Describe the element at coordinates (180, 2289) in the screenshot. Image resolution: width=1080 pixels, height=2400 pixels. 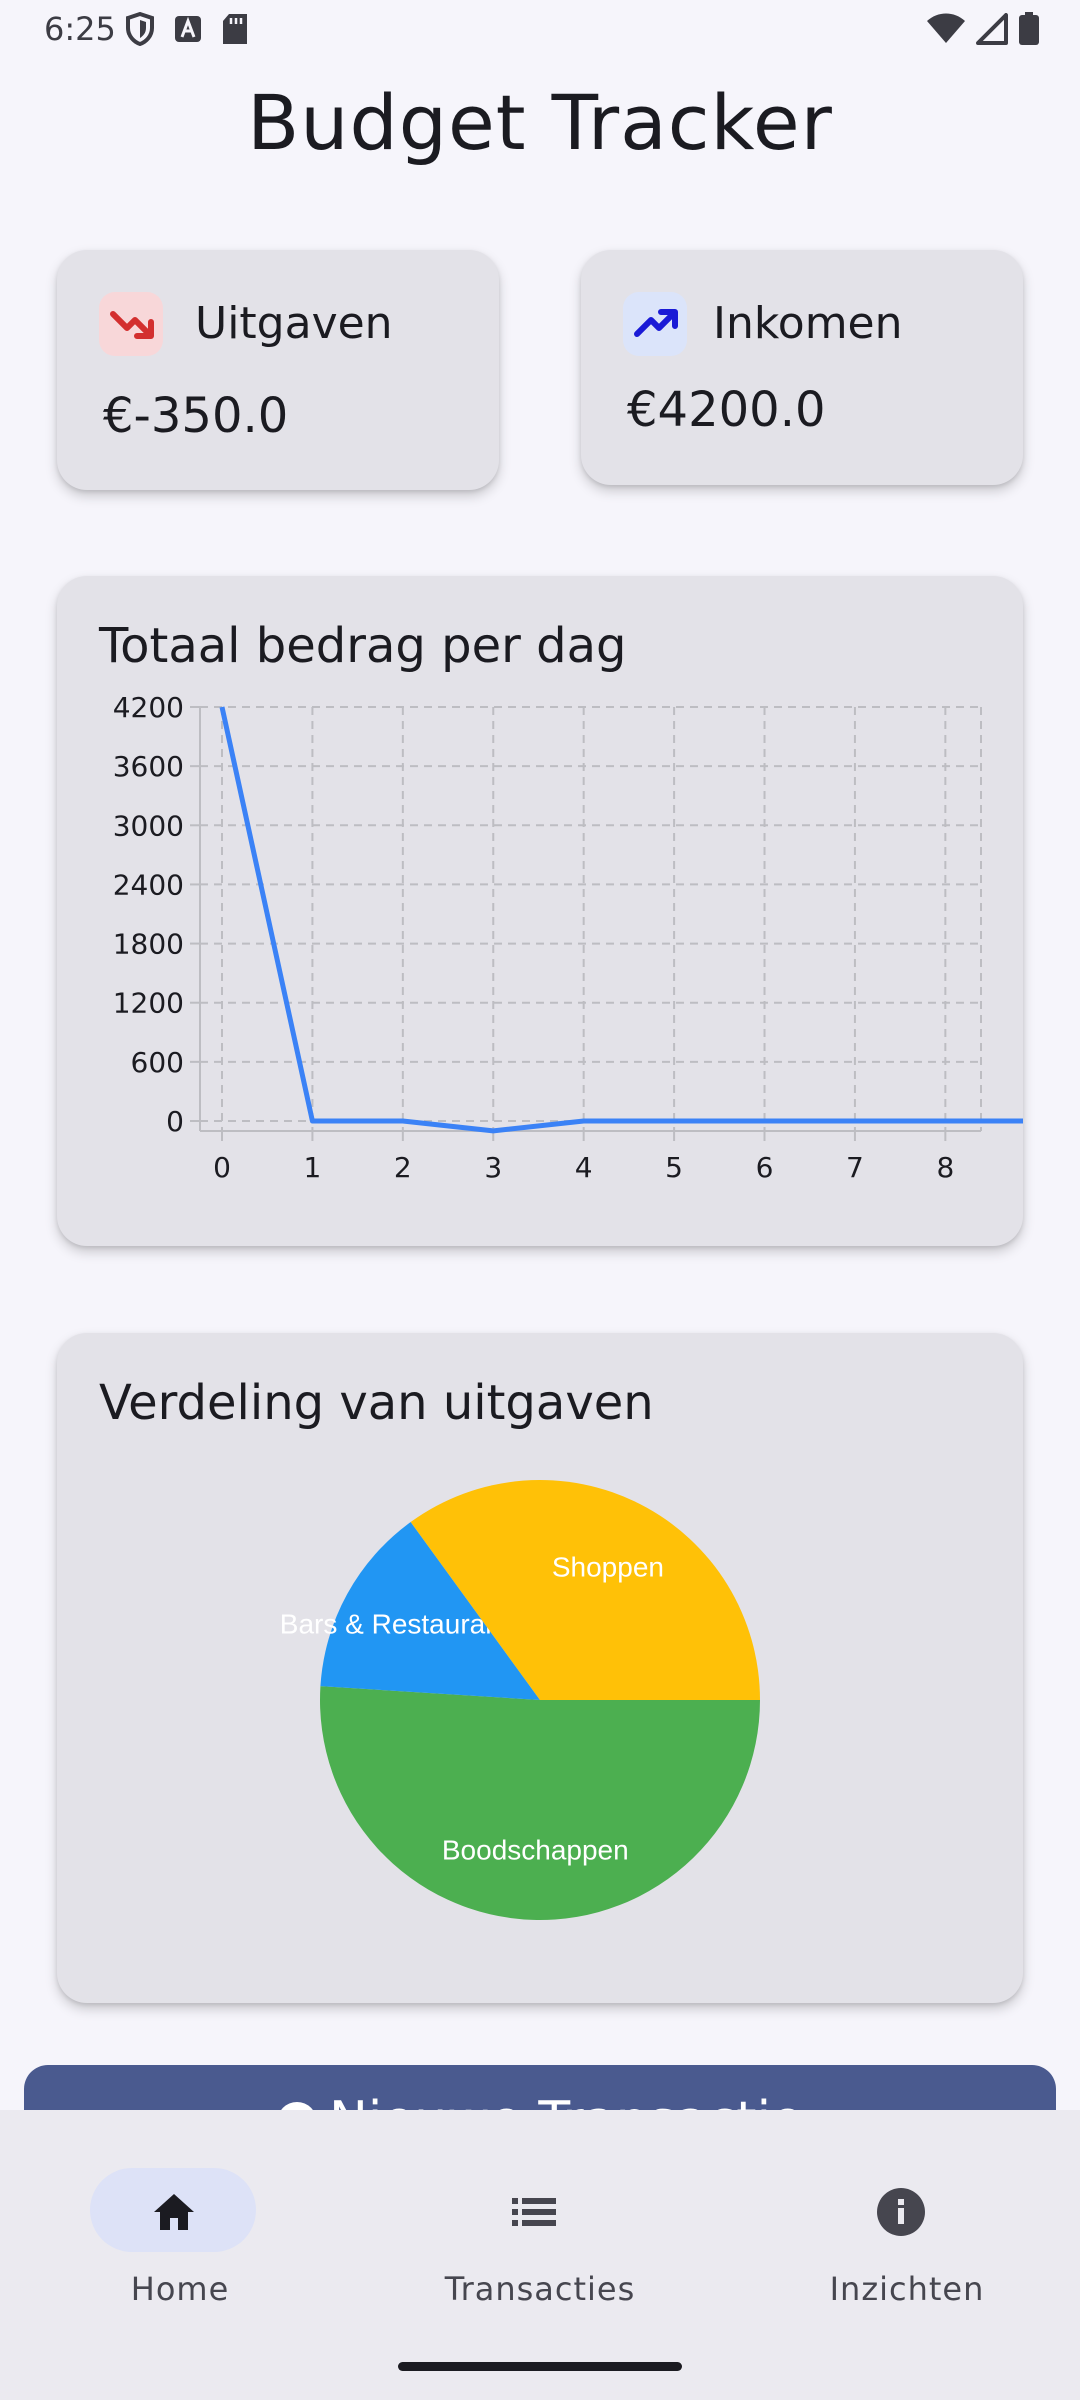
I see `nav-label-home: Home` at that location.